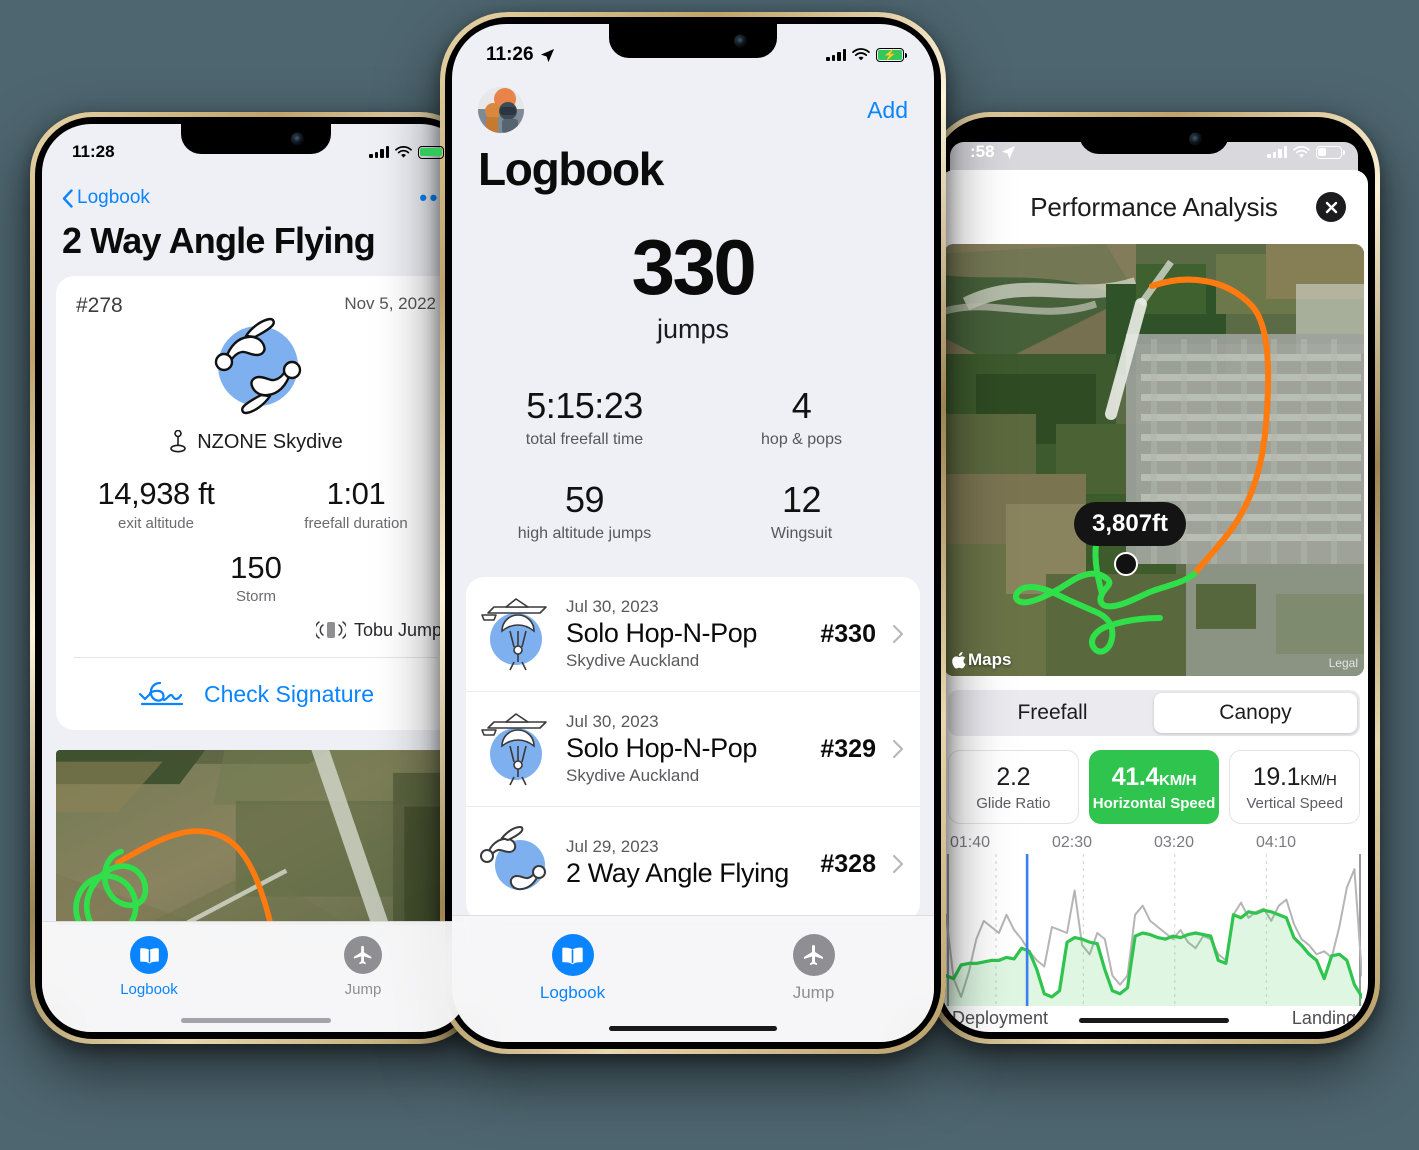  Describe the element at coordinates (356, 493) in the screenshot. I see `stat-value: 1:01` at that location.